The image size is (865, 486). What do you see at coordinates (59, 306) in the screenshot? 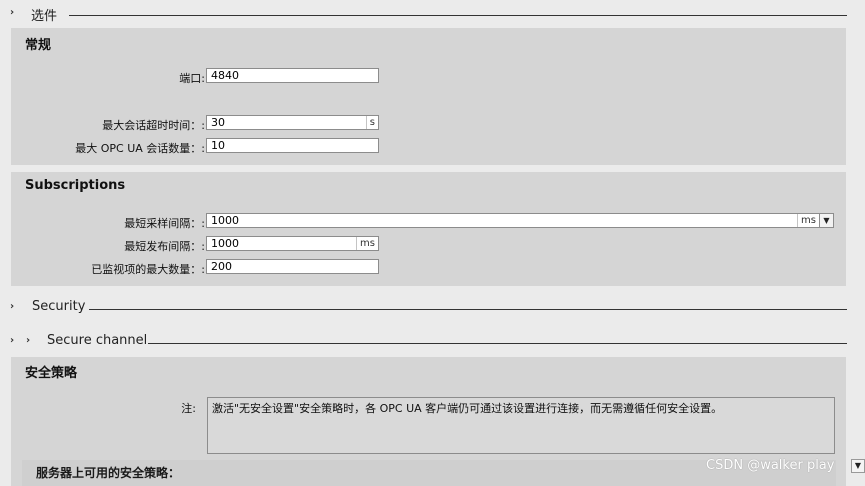
I see `section-security-title: Security` at bounding box center [59, 306].